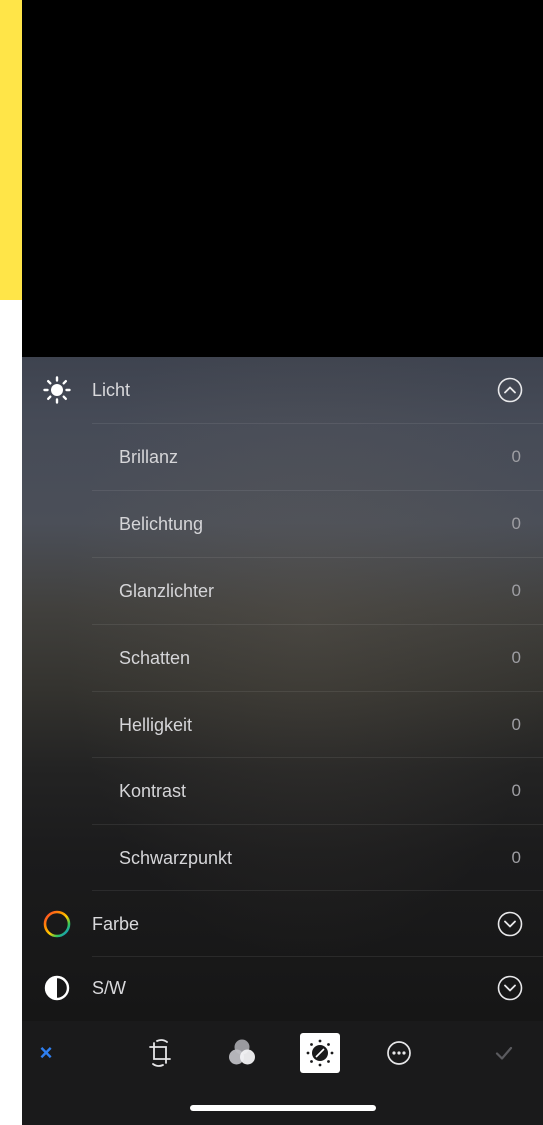 The height and width of the screenshot is (1125, 543). Describe the element at coordinates (116, 923) in the screenshot. I see `section-color-label: Farbe` at that location.